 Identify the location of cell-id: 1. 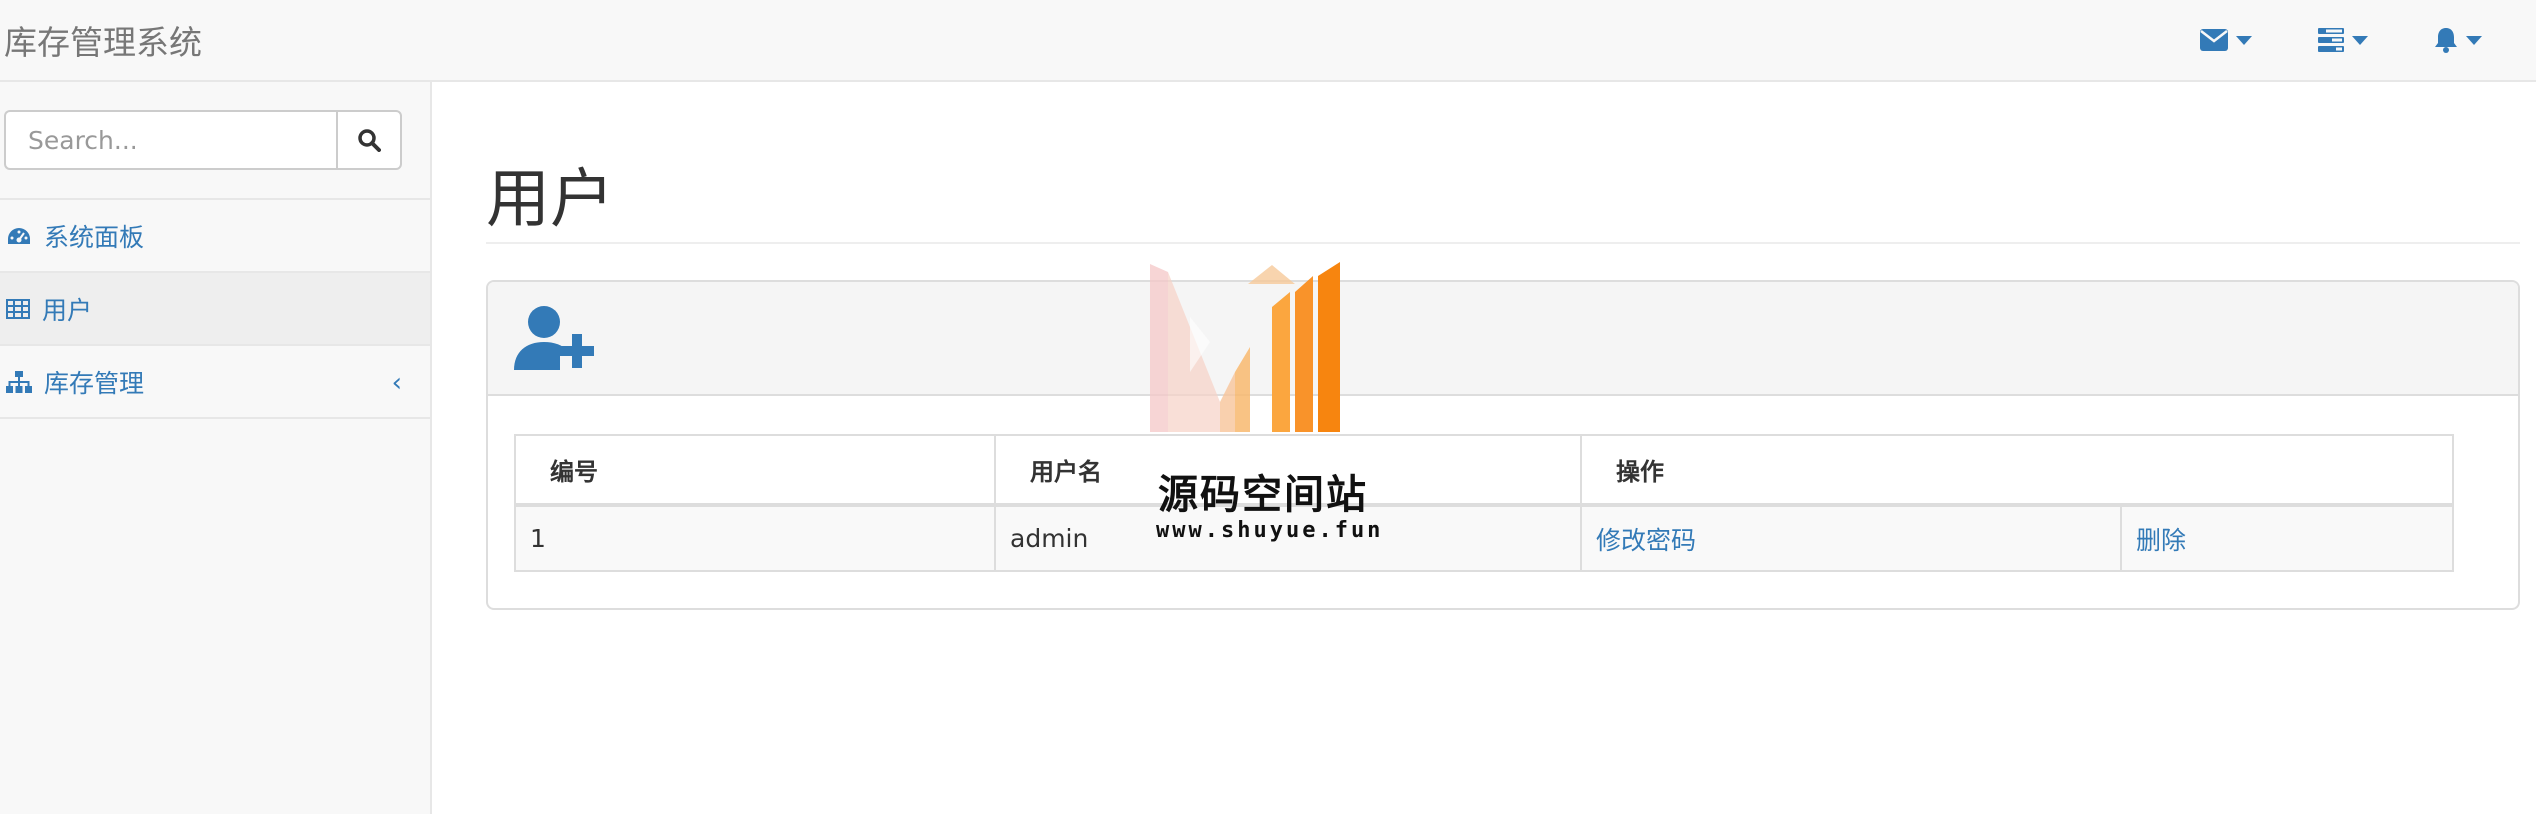
(755, 538).